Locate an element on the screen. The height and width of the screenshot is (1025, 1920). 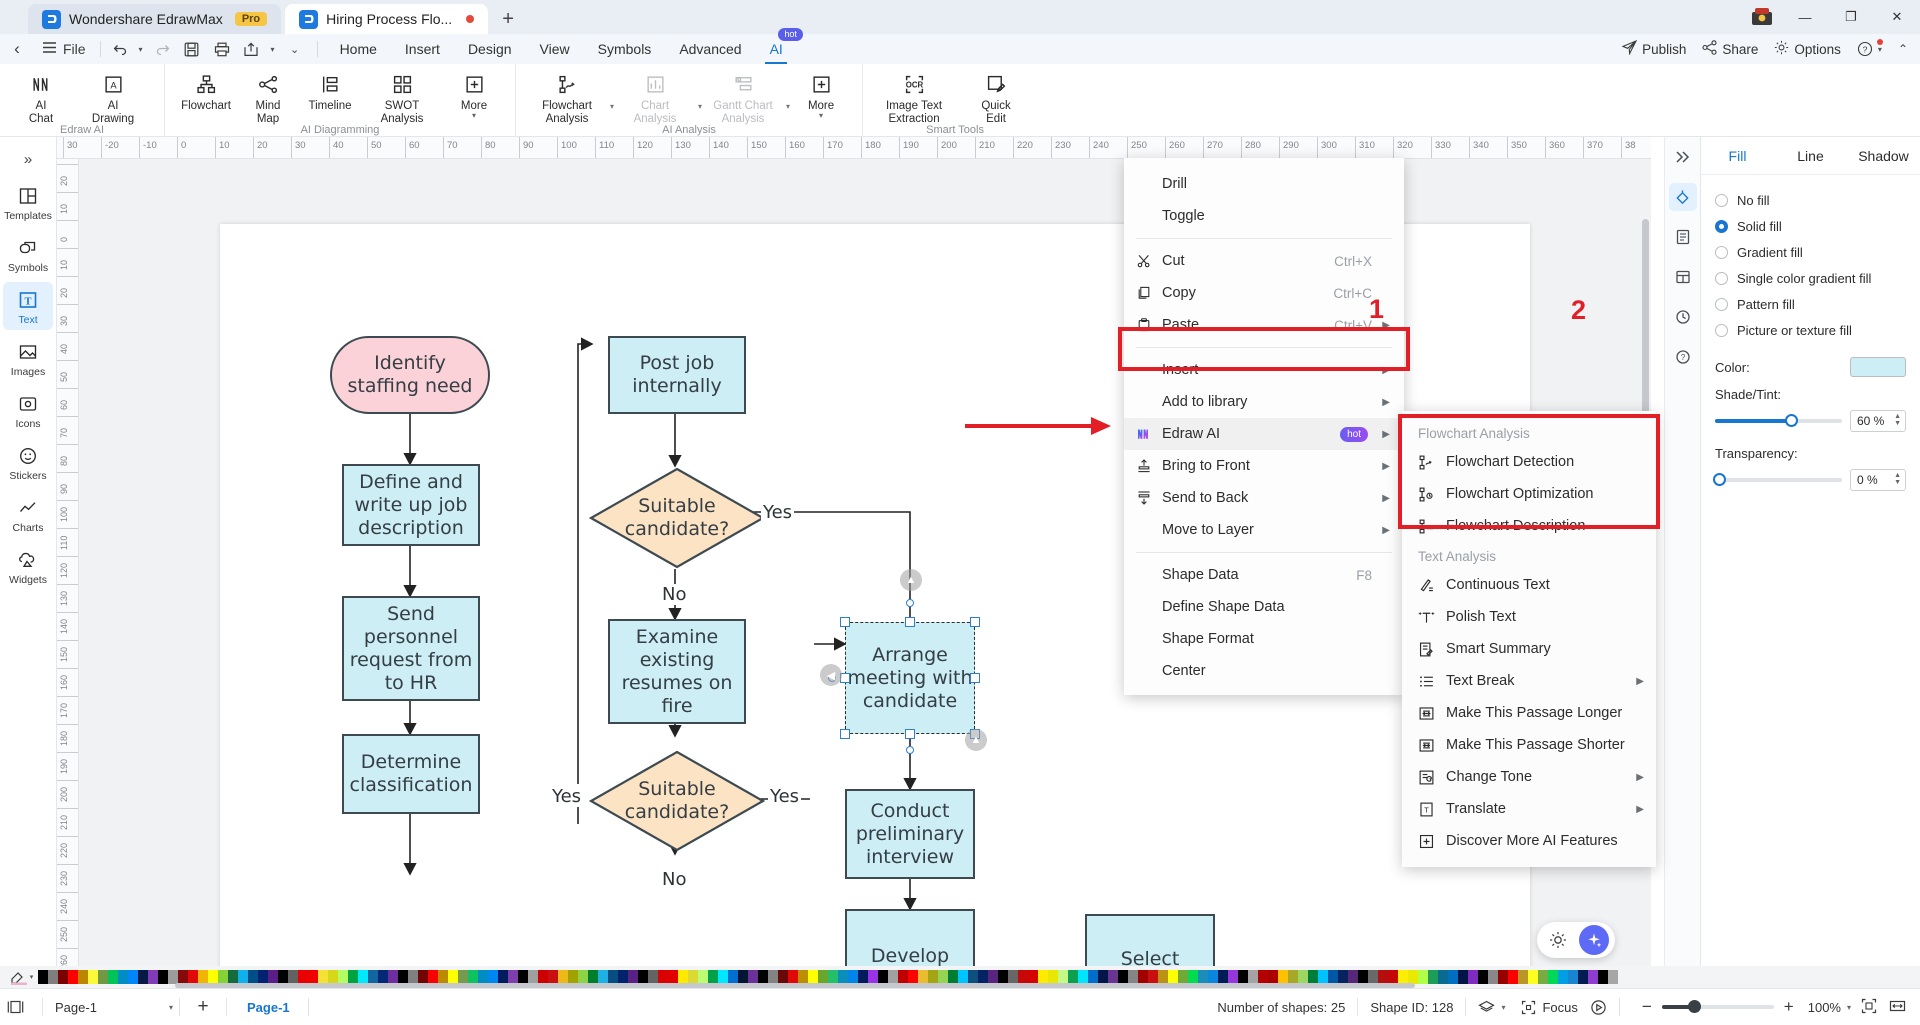
submenu-item-flowchart-description: Flowchart Description is located at coordinates (1529, 526).